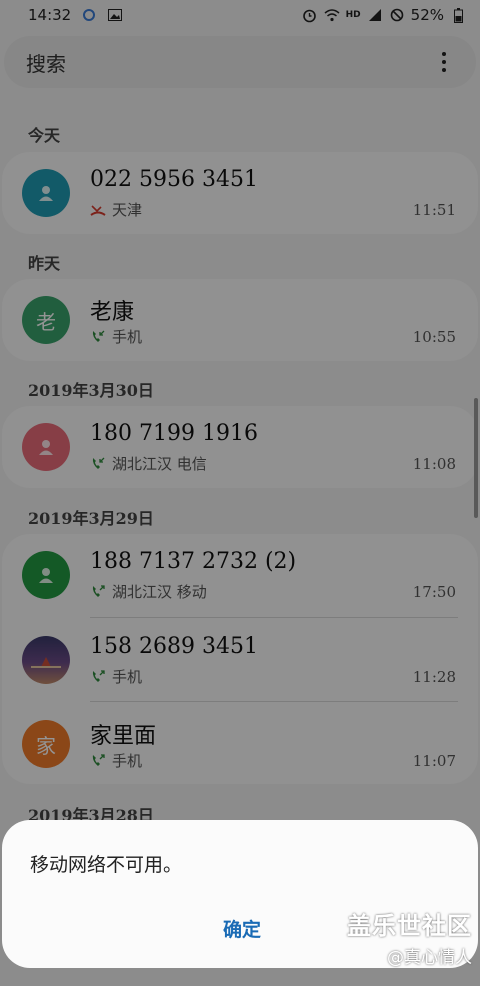  I want to click on dialog-message: 移动网络不可用。, so click(106, 865).